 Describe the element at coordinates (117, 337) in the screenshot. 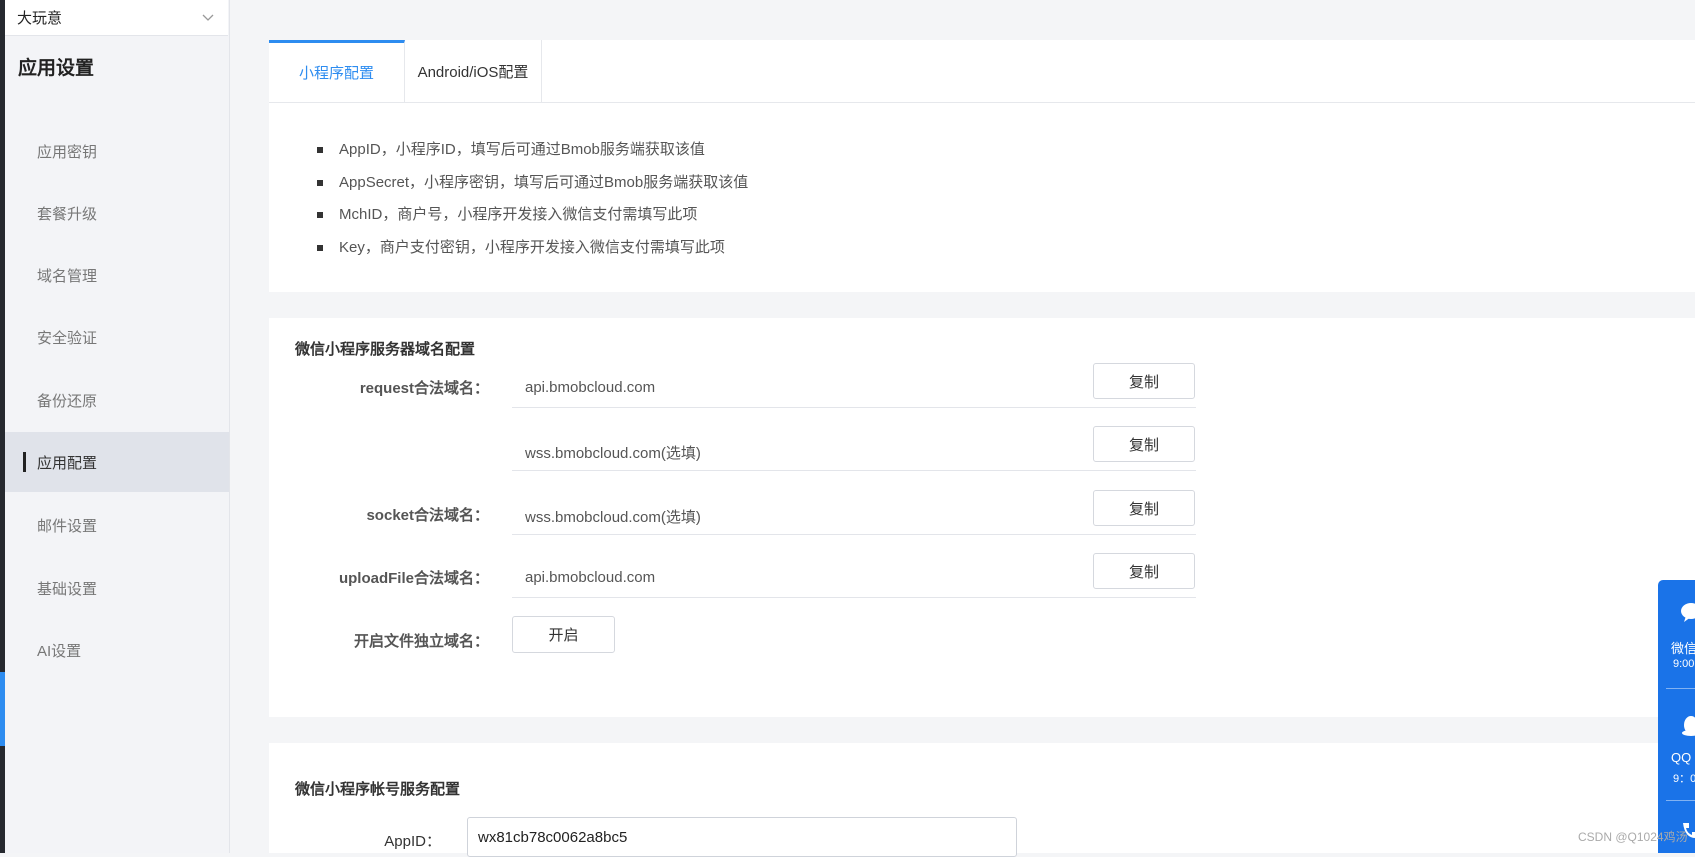

I see `sidebar-item-security: 安全验证` at that location.